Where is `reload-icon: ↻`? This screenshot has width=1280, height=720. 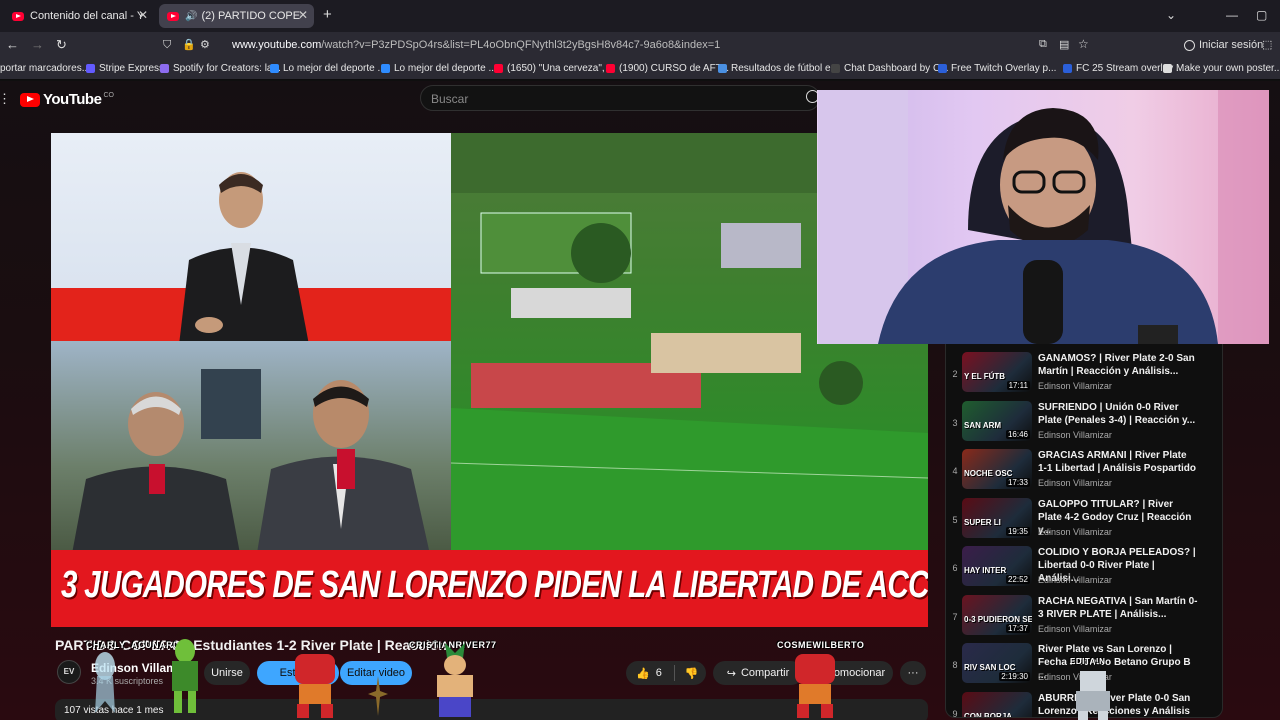 reload-icon: ↻ is located at coordinates (61, 45).